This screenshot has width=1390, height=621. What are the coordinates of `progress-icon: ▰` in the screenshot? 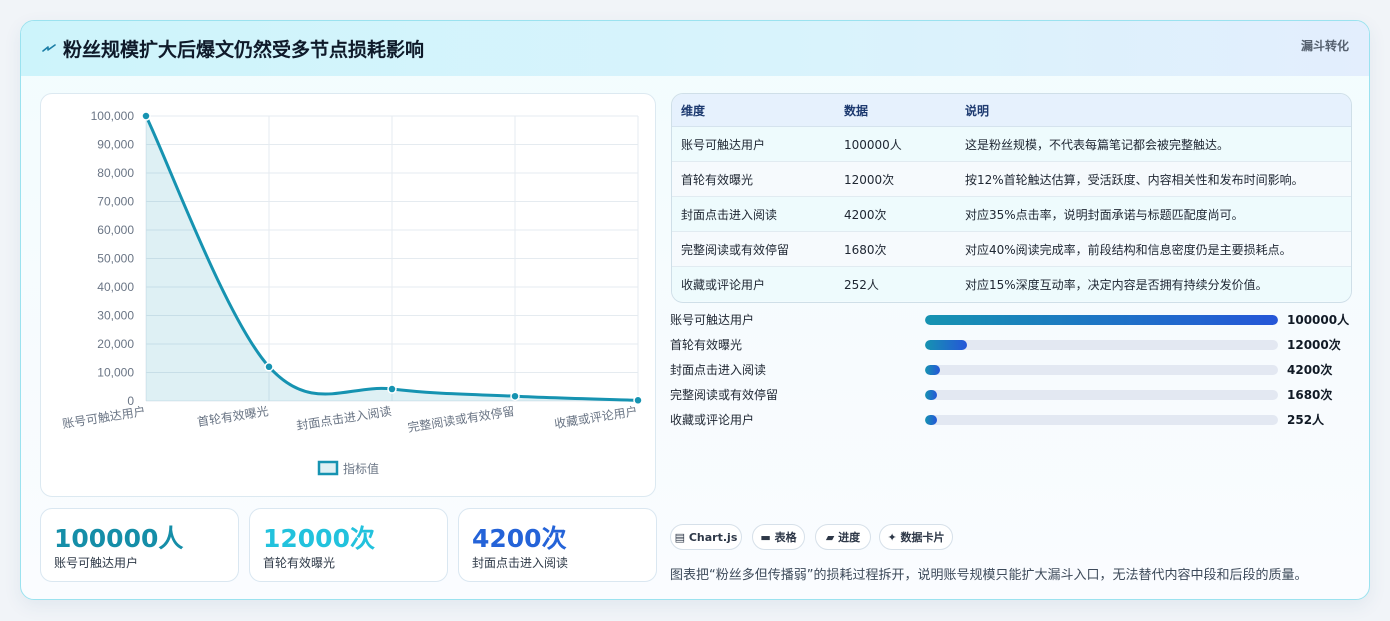 It's located at (832, 537).